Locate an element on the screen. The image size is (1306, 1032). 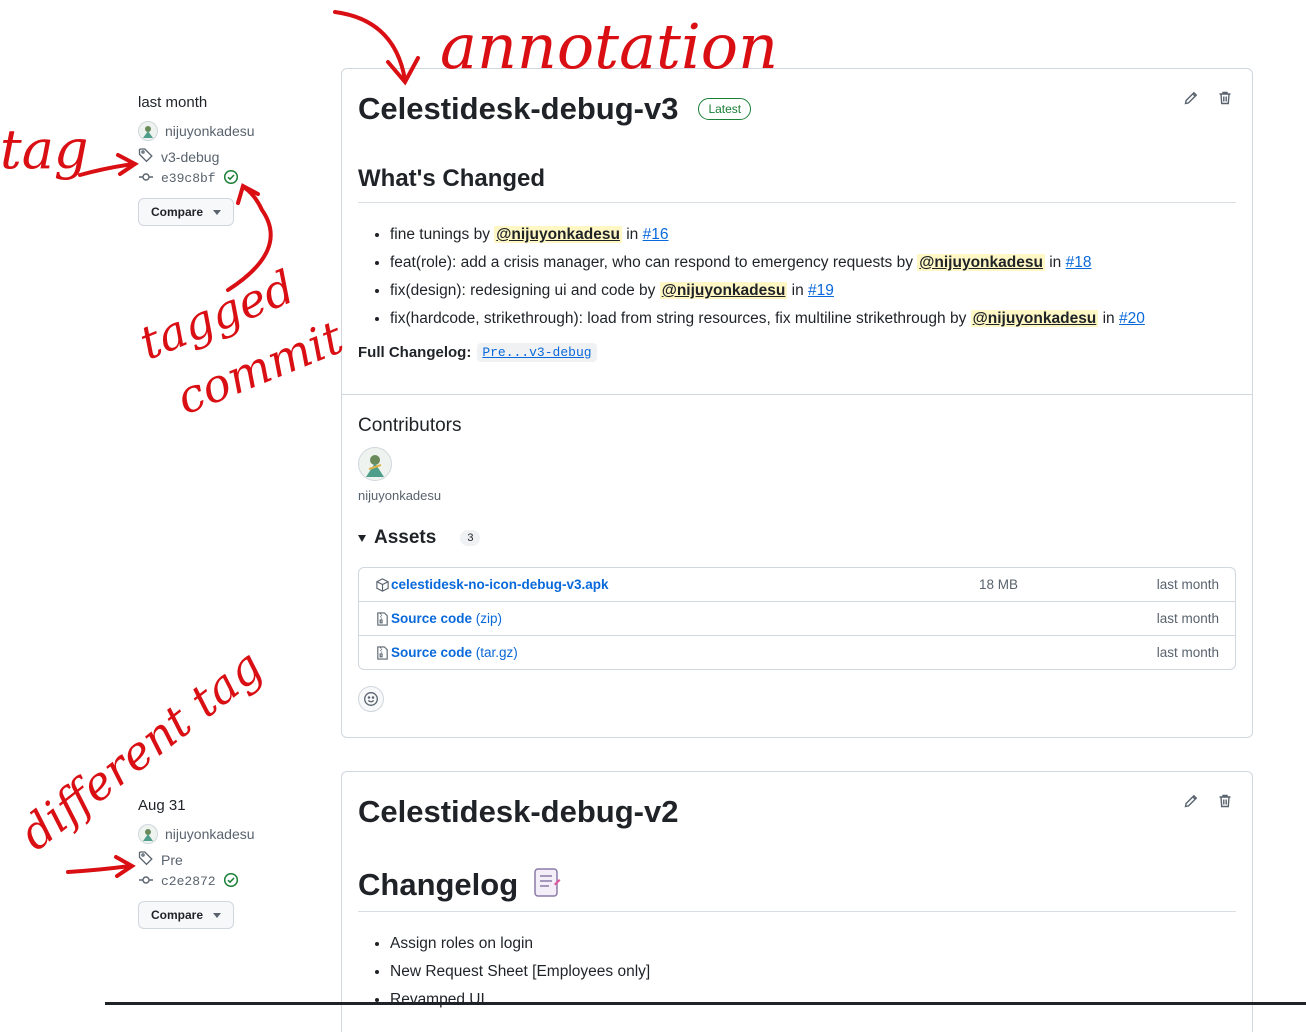
smiley-icon is located at coordinates (371, 699).